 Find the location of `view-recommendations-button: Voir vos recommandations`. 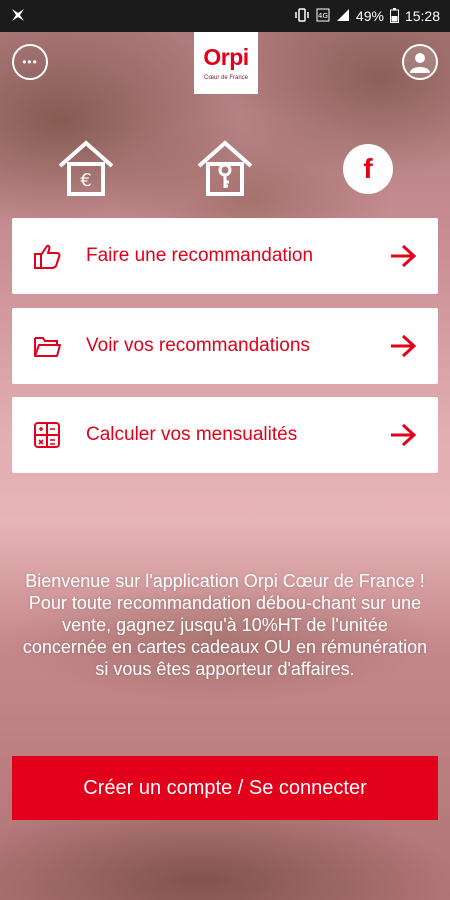

view-recommendations-button: Voir vos recommandations is located at coordinates (225, 346).